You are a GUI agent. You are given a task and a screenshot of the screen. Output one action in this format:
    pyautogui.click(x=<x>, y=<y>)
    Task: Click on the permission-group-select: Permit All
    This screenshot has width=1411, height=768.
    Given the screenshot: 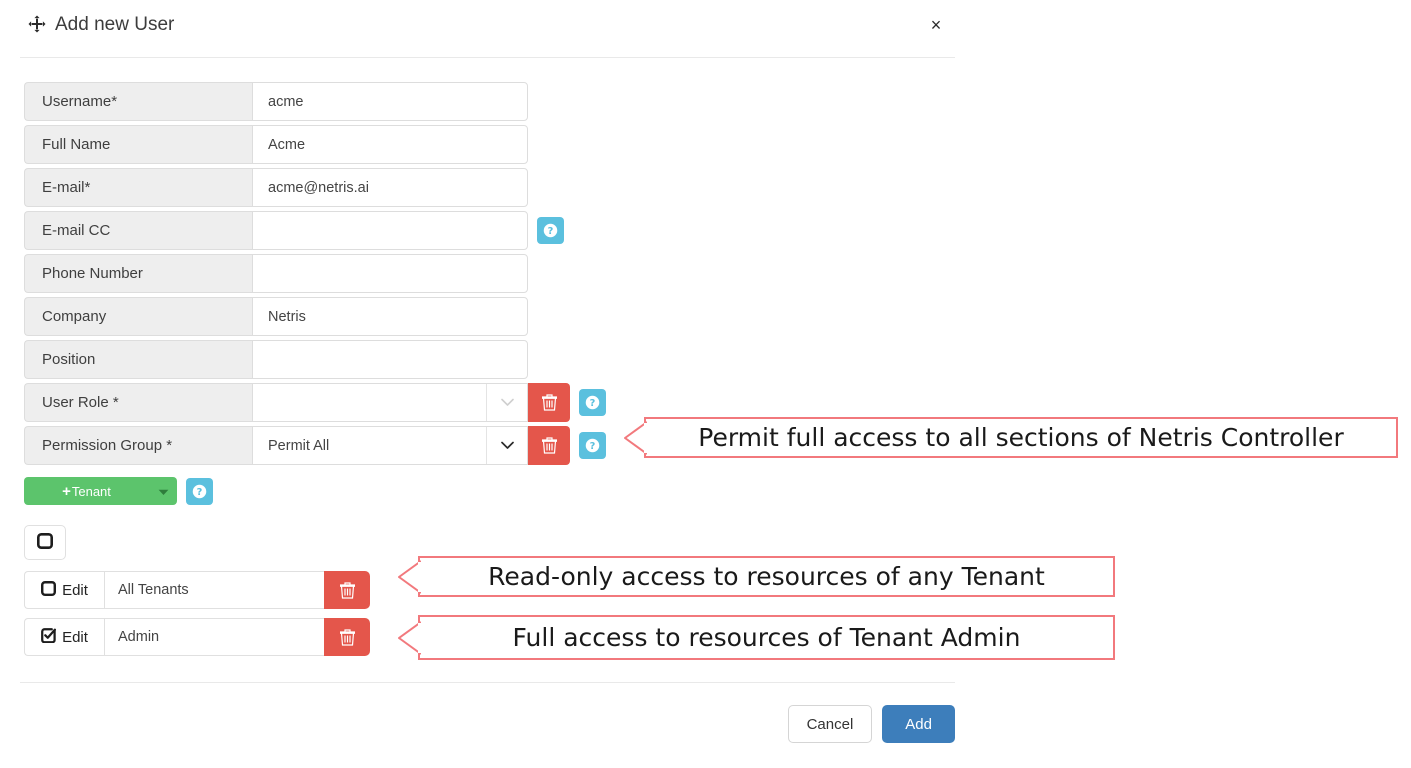 What is the action you would take?
    pyautogui.click(x=390, y=445)
    